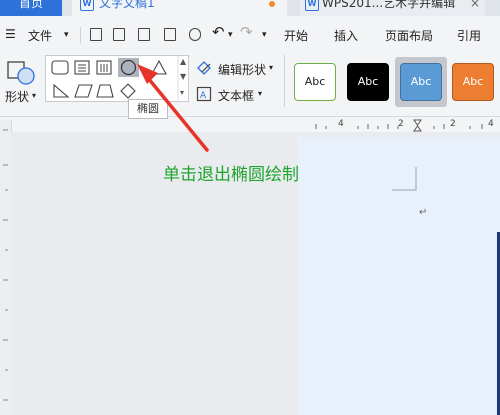  I want to click on annotation-arrow-overlay, so click(173, 108).